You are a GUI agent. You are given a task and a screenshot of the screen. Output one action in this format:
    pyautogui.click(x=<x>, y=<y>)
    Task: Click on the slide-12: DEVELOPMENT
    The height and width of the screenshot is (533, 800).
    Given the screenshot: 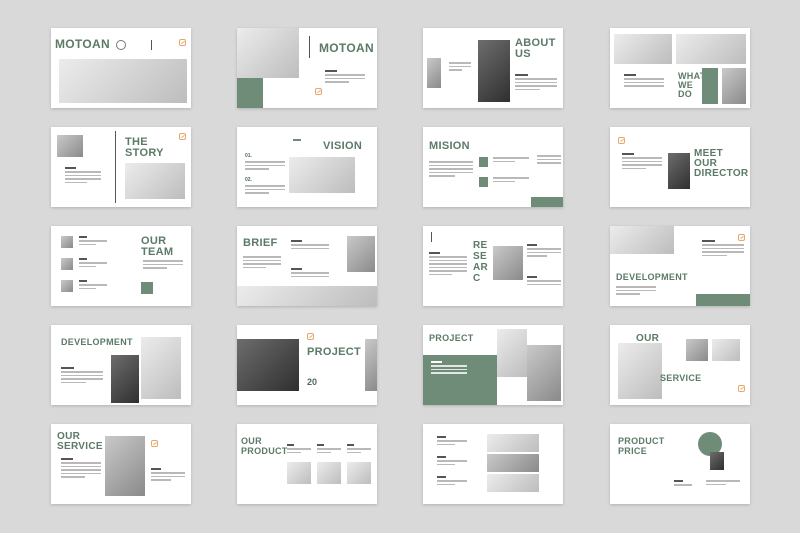 What is the action you would take?
    pyautogui.click(x=680, y=266)
    